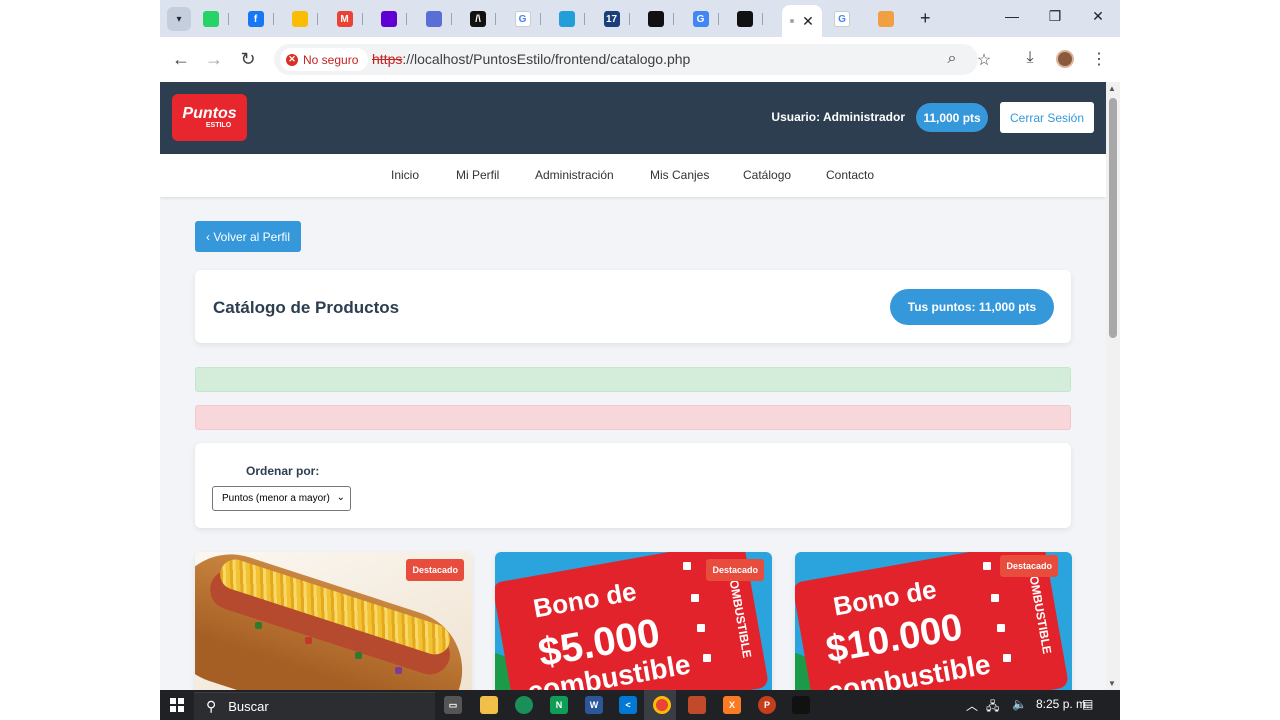  I want to click on sort-selected-value: Puntos (menor a mayor), so click(276, 498).